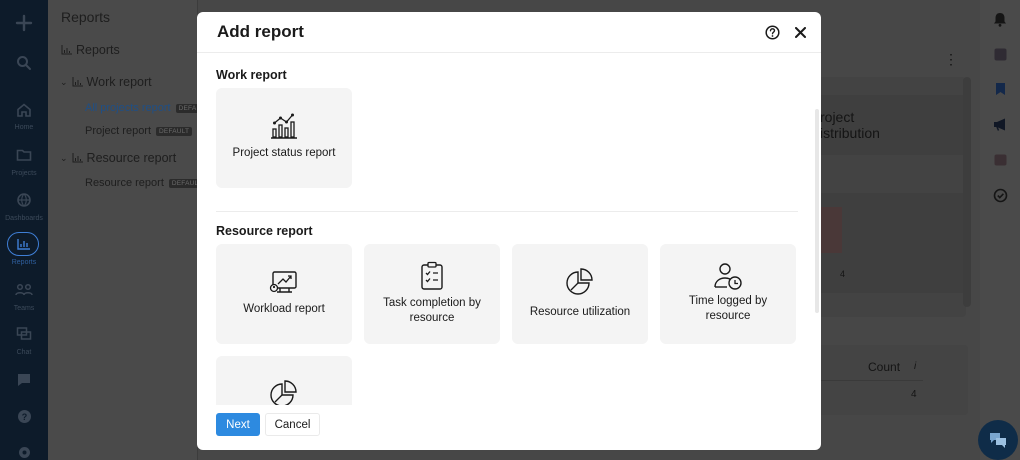 The width and height of the screenshot is (1020, 460). I want to click on sidepanel-reports-label: Reports, so click(98, 50).